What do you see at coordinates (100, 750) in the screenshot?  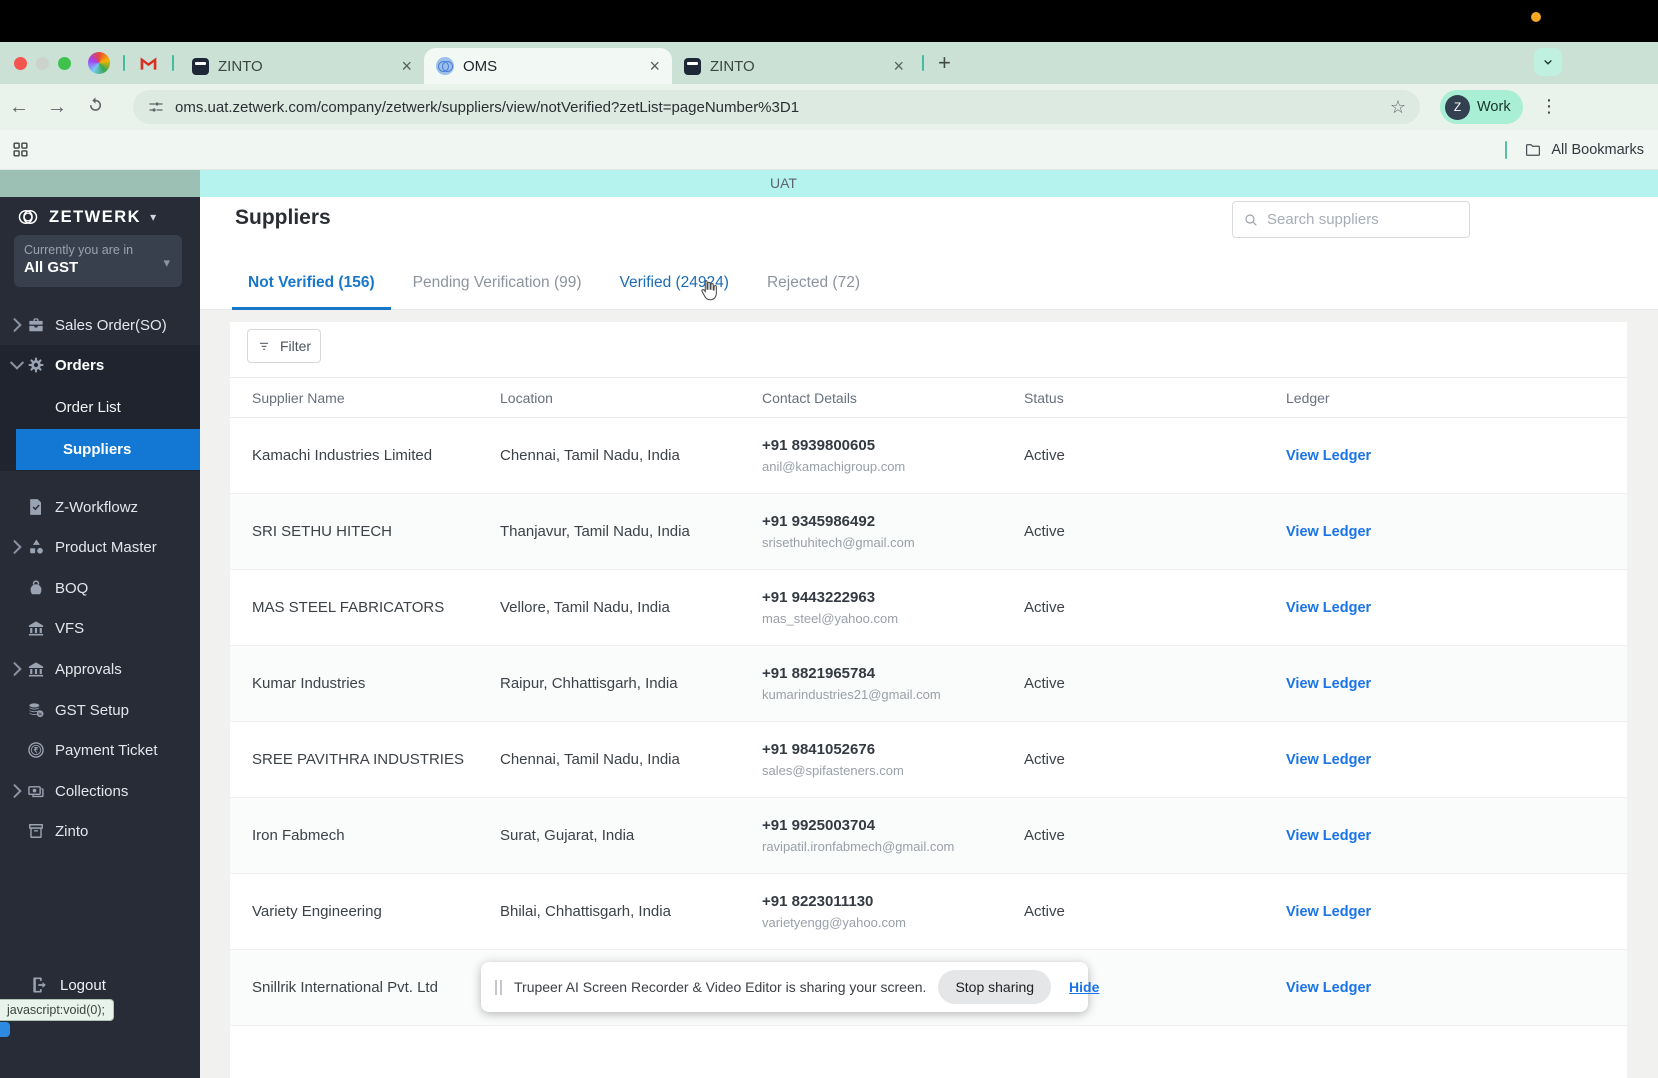 I see `sidebar-item-payment-ticket: Payment Ticket` at bounding box center [100, 750].